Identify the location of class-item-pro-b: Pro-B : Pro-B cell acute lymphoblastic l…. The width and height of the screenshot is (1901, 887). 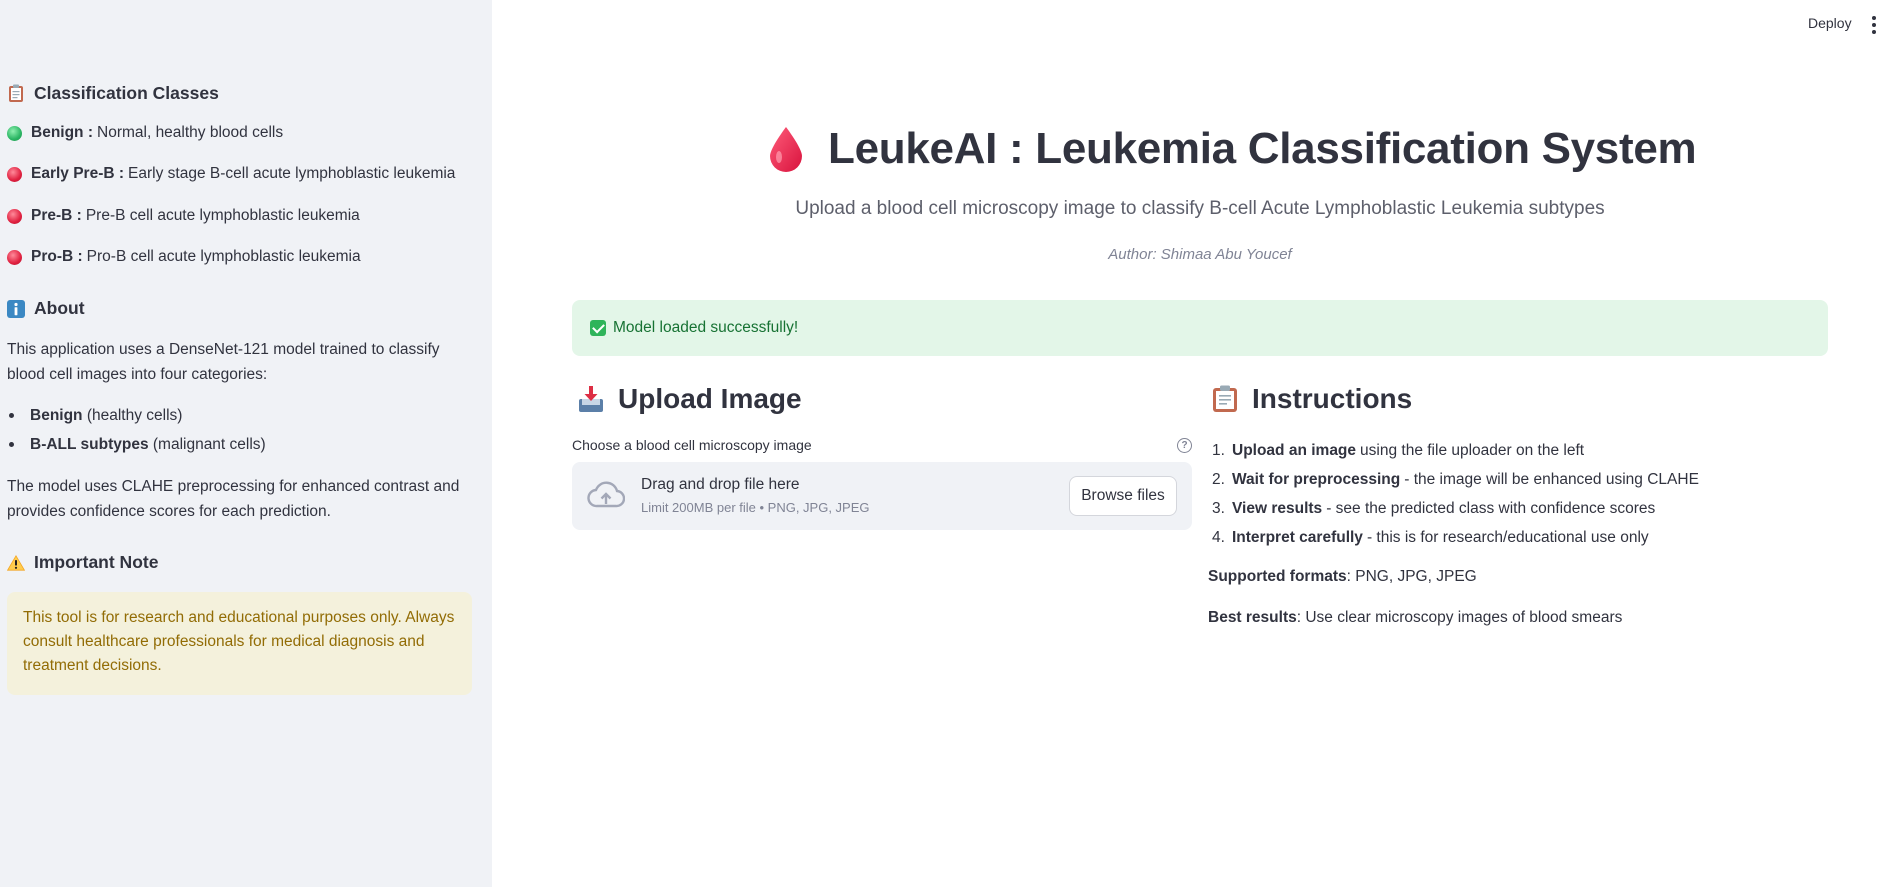
(184, 257).